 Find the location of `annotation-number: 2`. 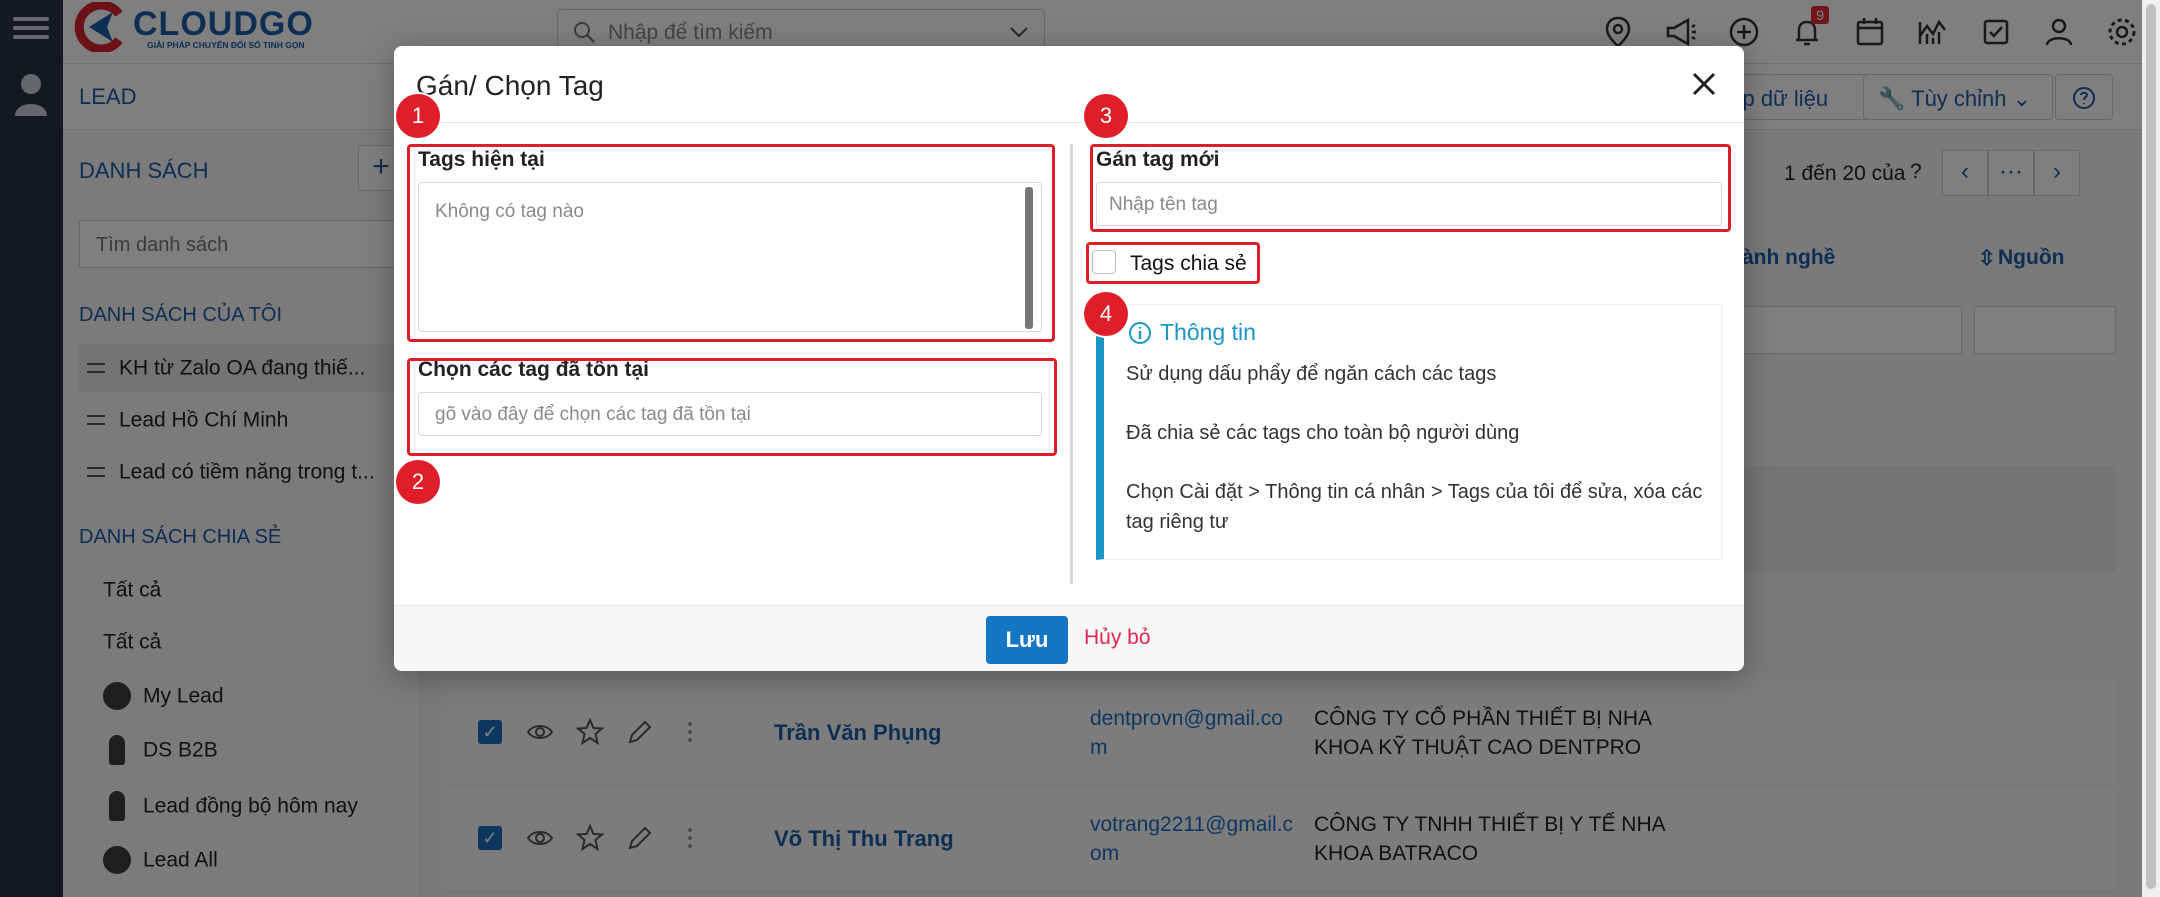

annotation-number: 2 is located at coordinates (418, 482).